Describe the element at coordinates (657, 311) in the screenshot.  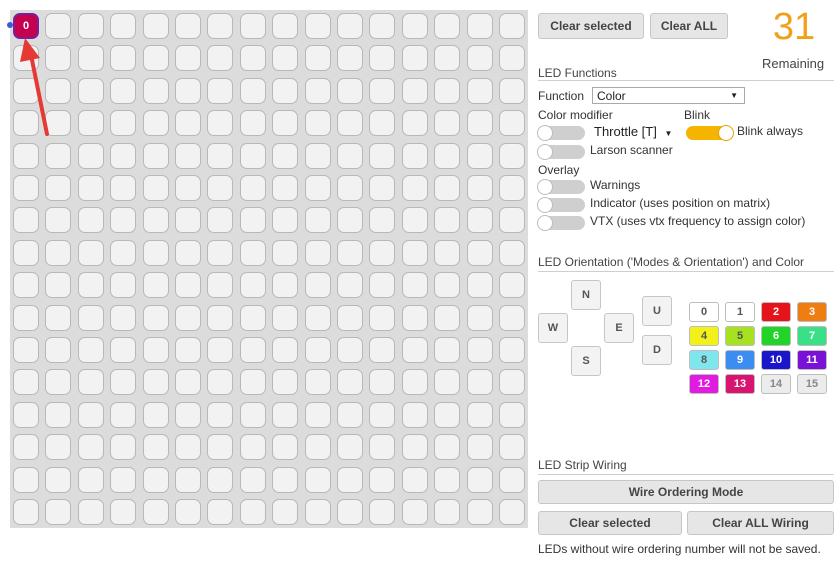
I see `direction-up-button: U` at that location.